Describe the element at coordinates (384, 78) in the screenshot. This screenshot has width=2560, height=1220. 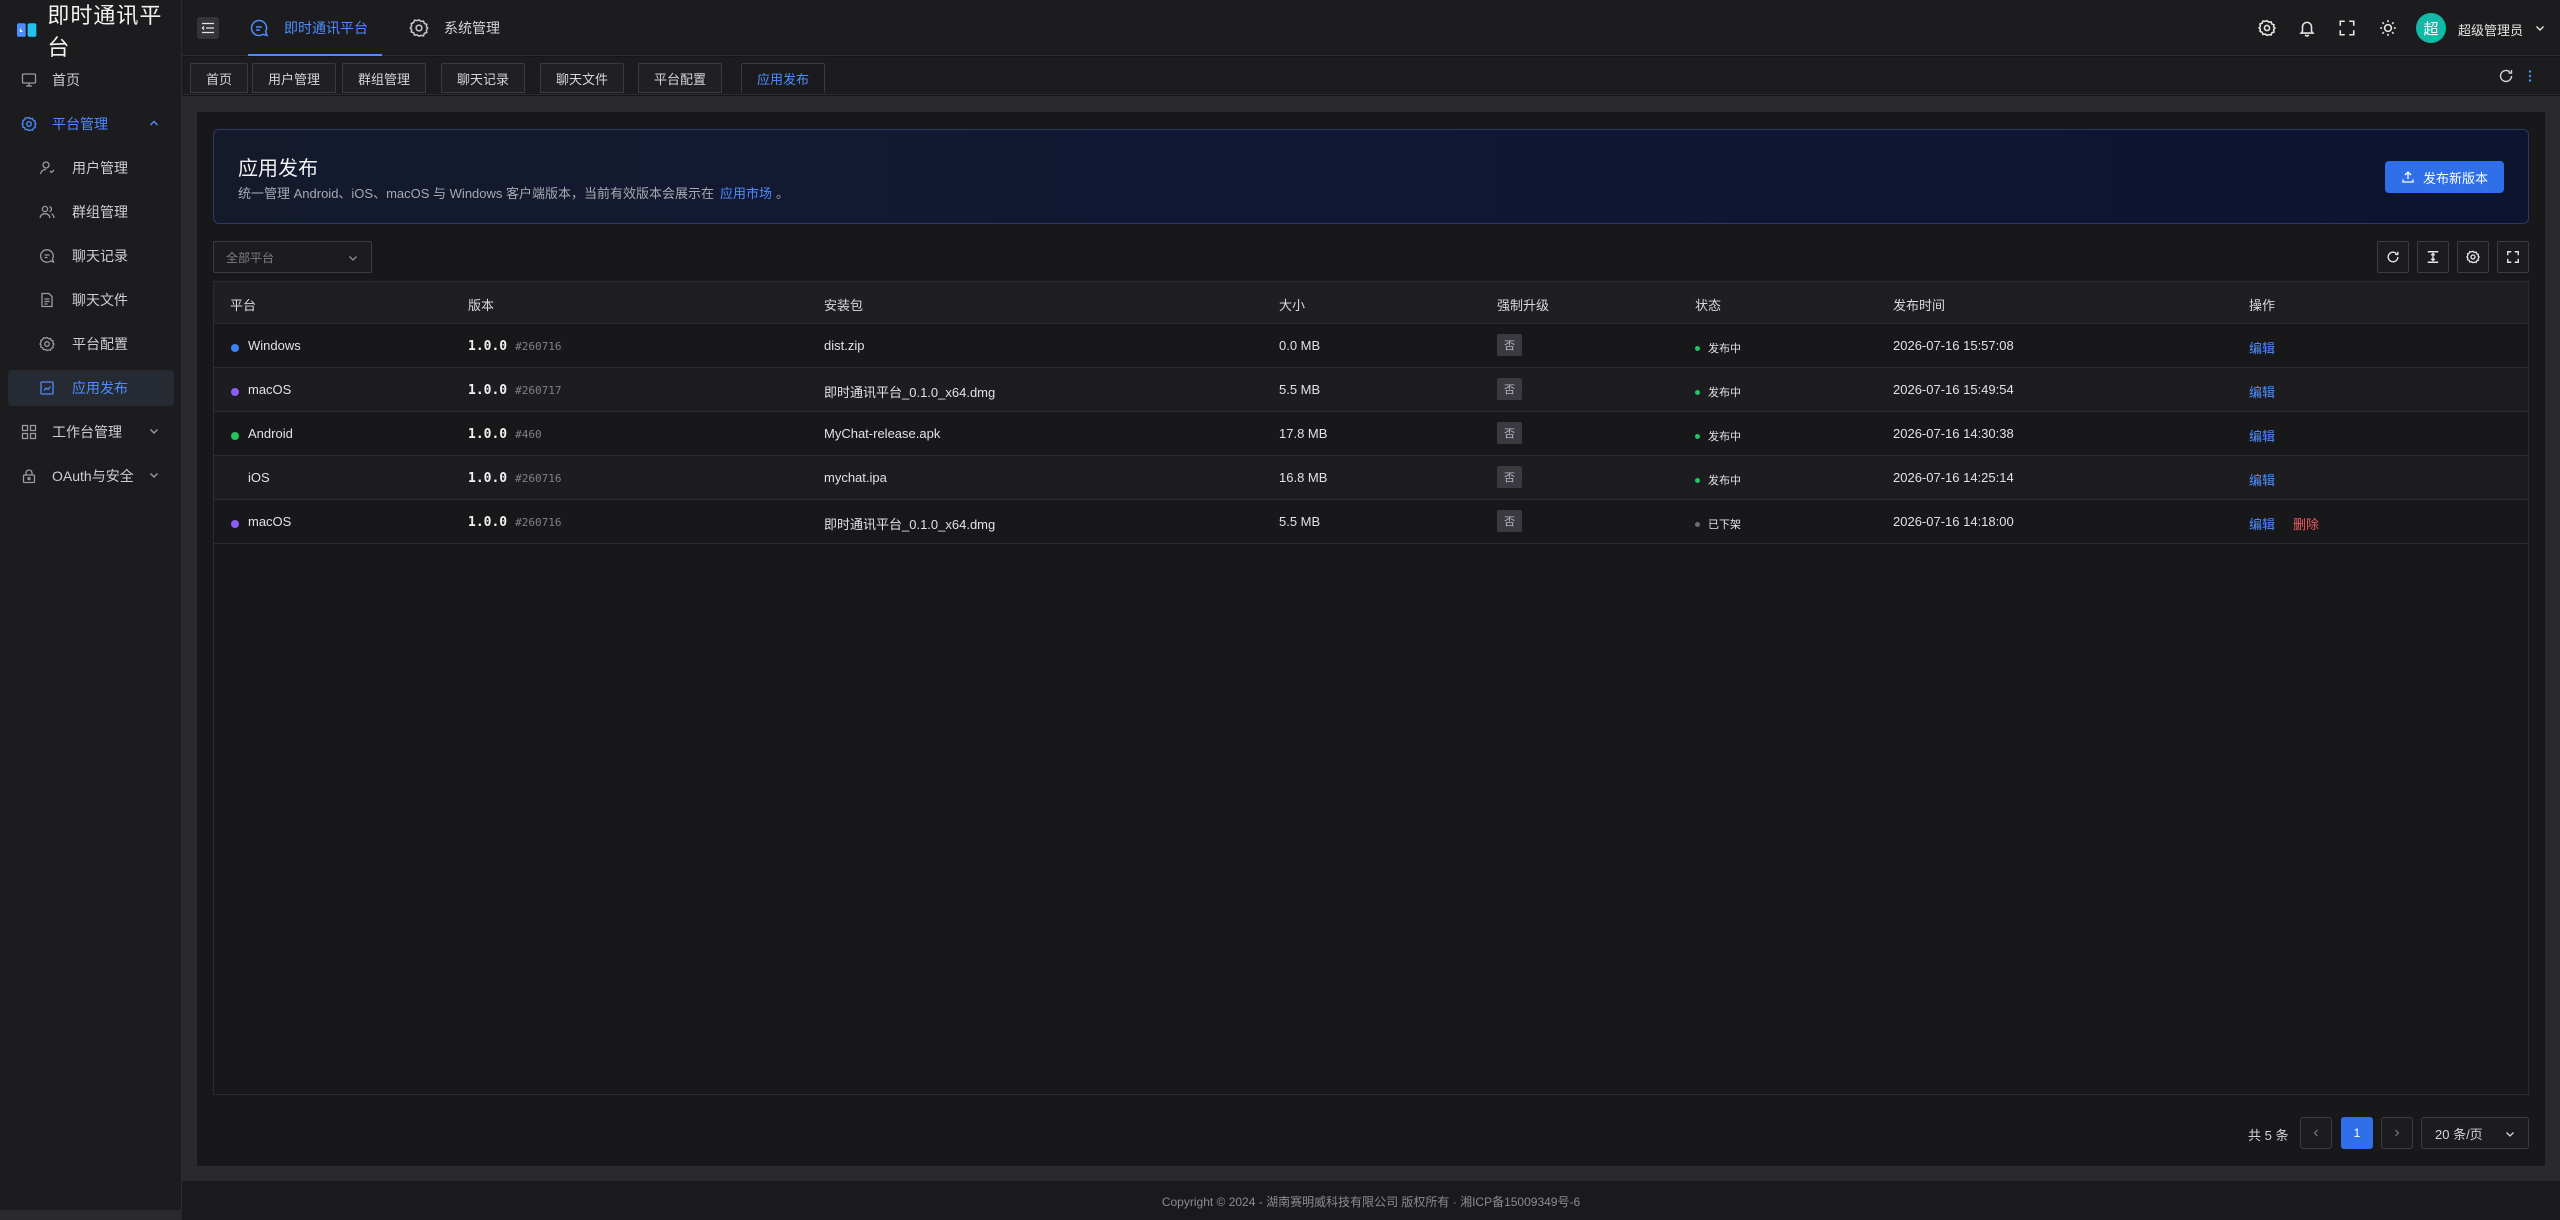
I see `page-tab-groups: 群组管理` at that location.